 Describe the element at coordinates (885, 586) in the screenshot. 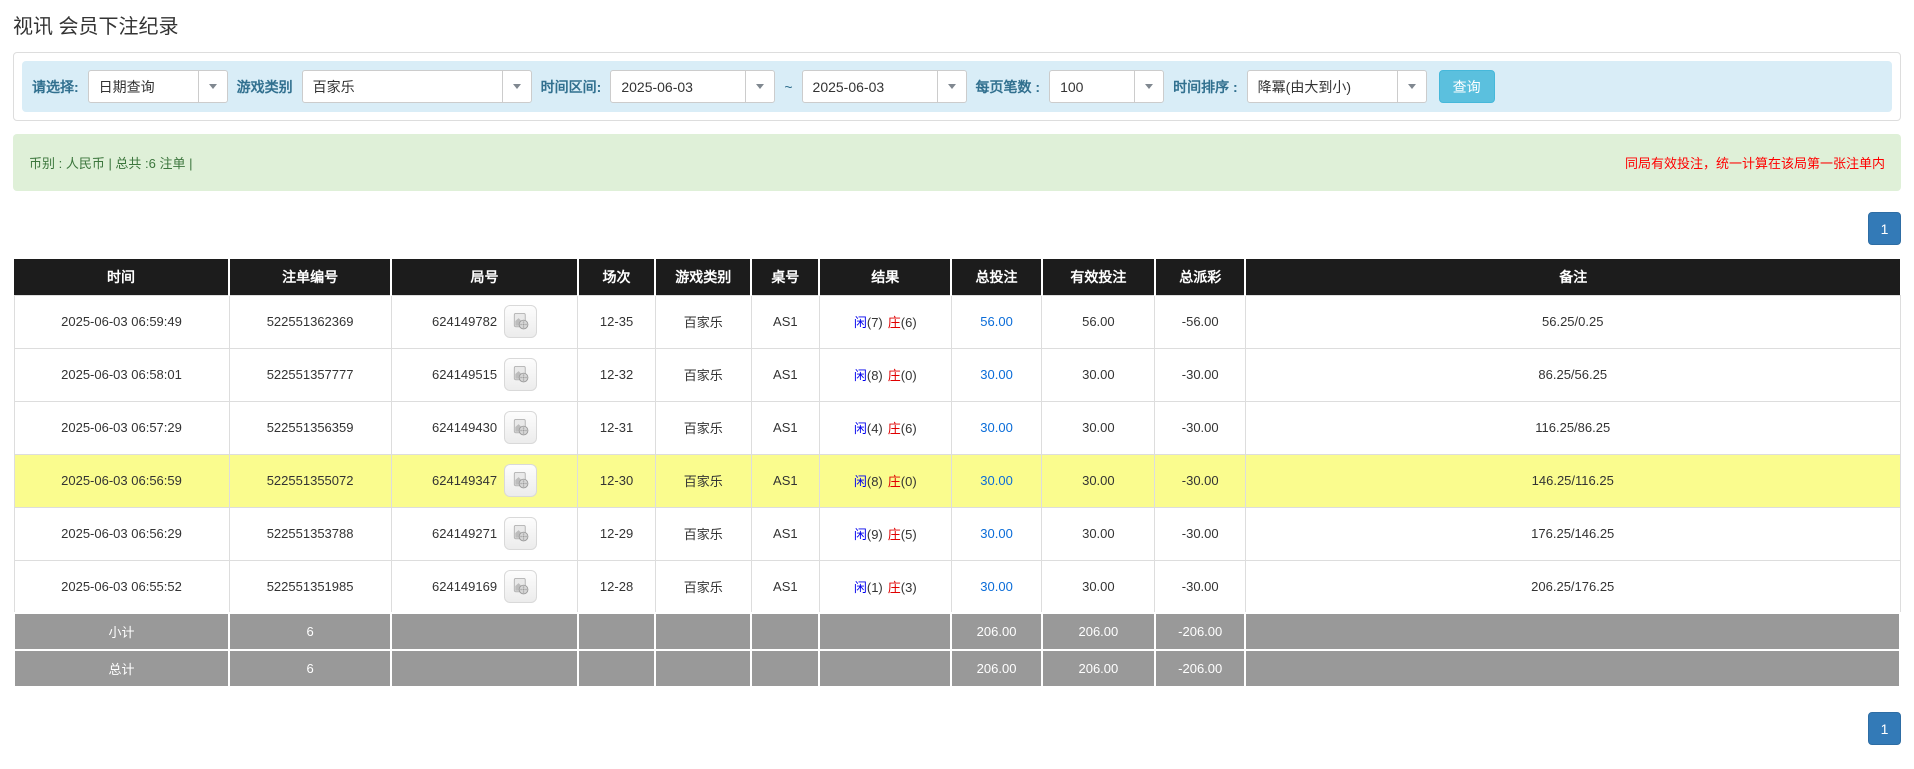

I see `cell-result: 闲(1) 庄(3)` at that location.